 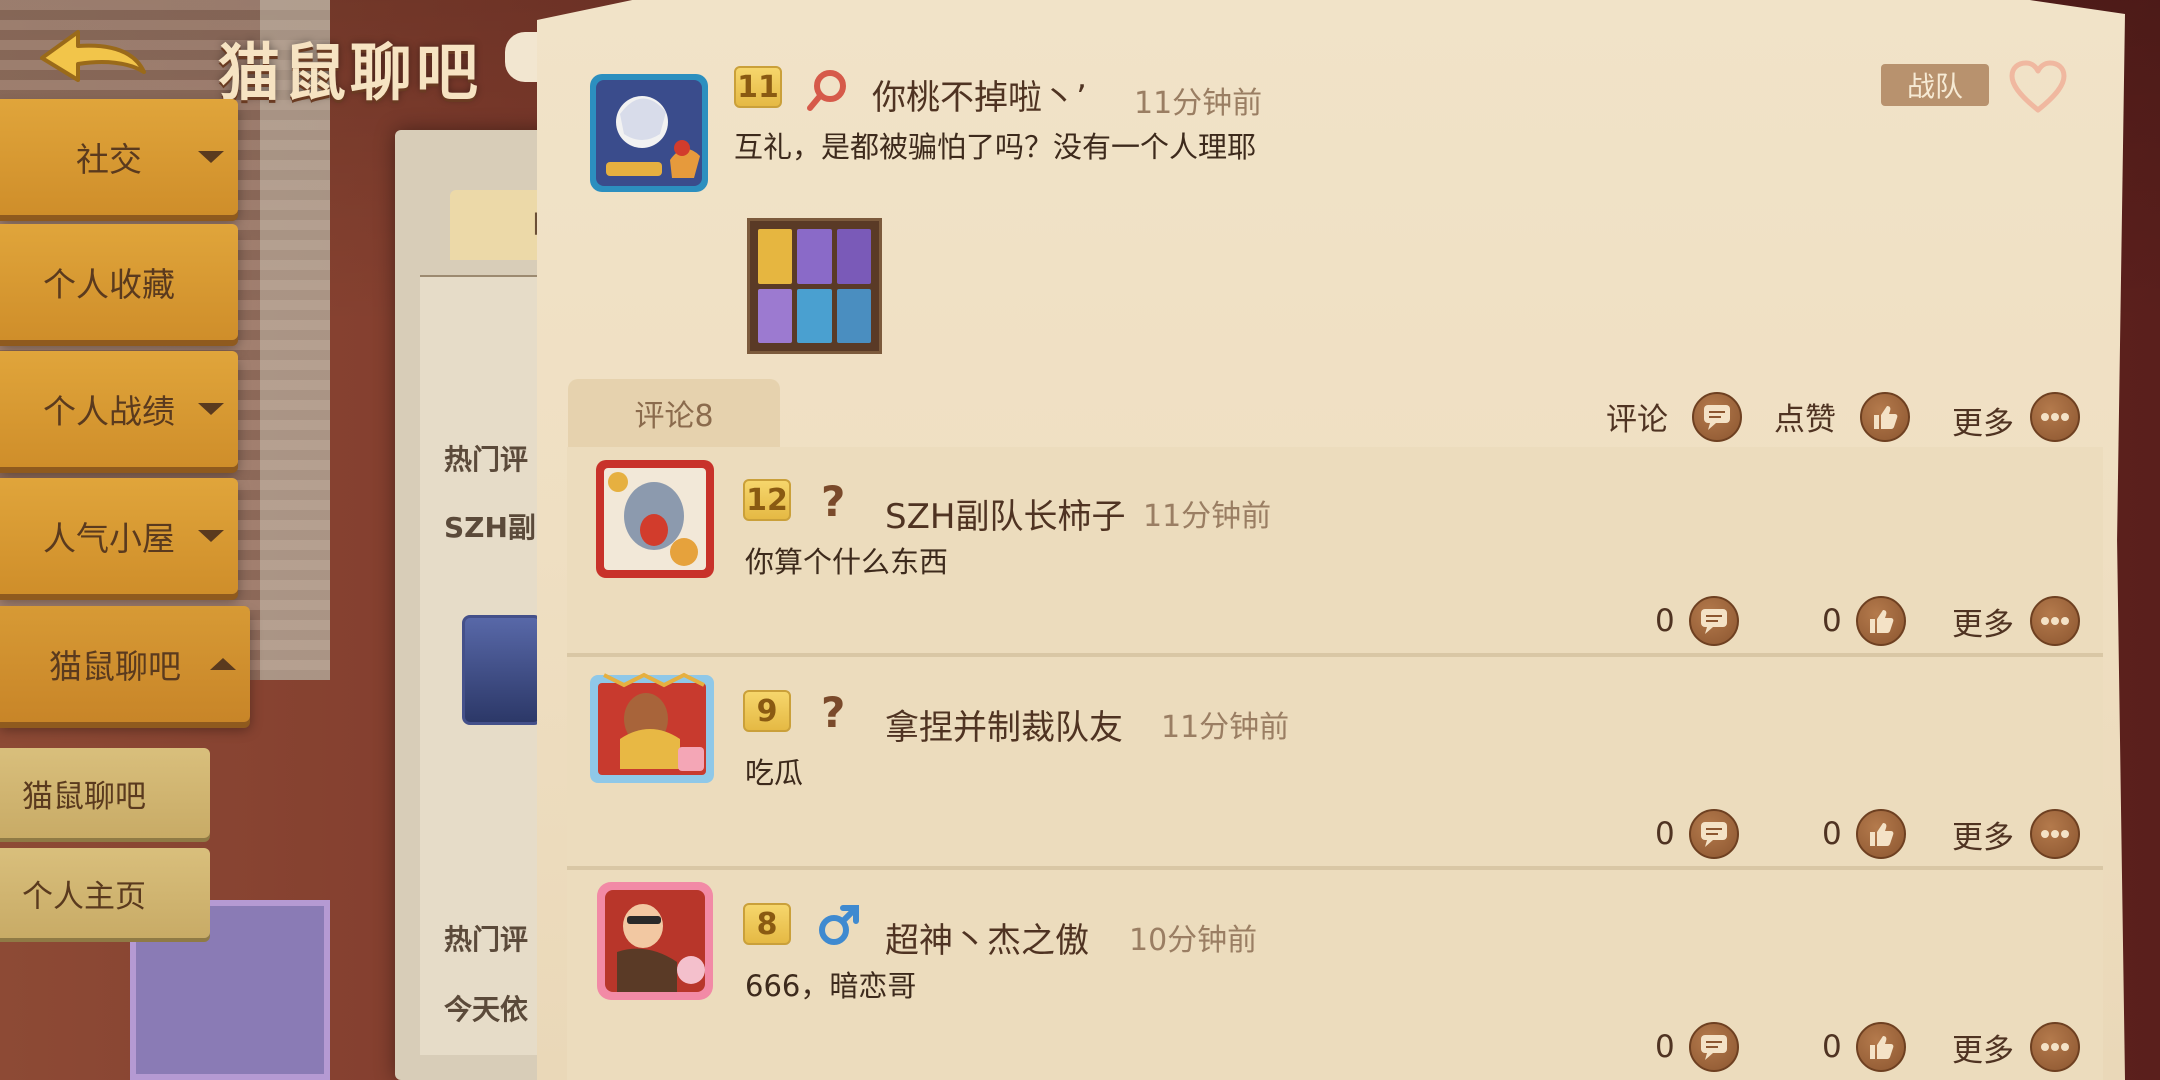 What do you see at coordinates (109, 411) in the screenshot?
I see `sidebar-item-label: 个人战绩` at bounding box center [109, 411].